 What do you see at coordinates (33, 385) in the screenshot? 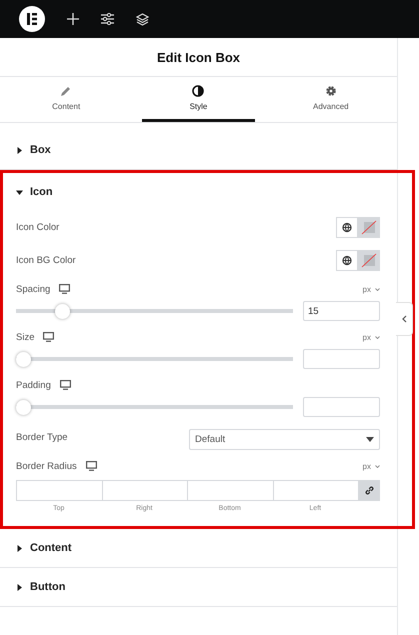
I see `control-label: Padding` at bounding box center [33, 385].